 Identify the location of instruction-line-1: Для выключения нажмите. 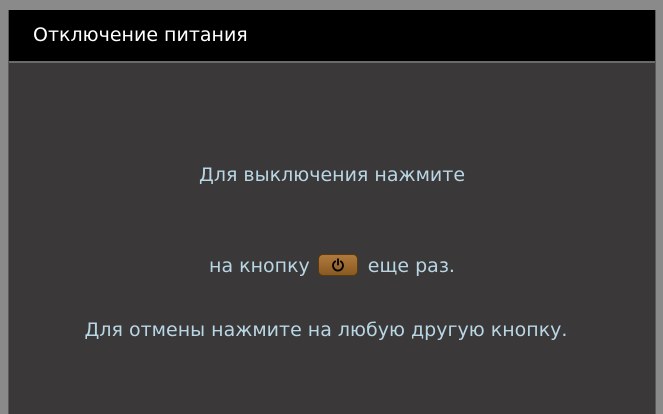
(332, 175).